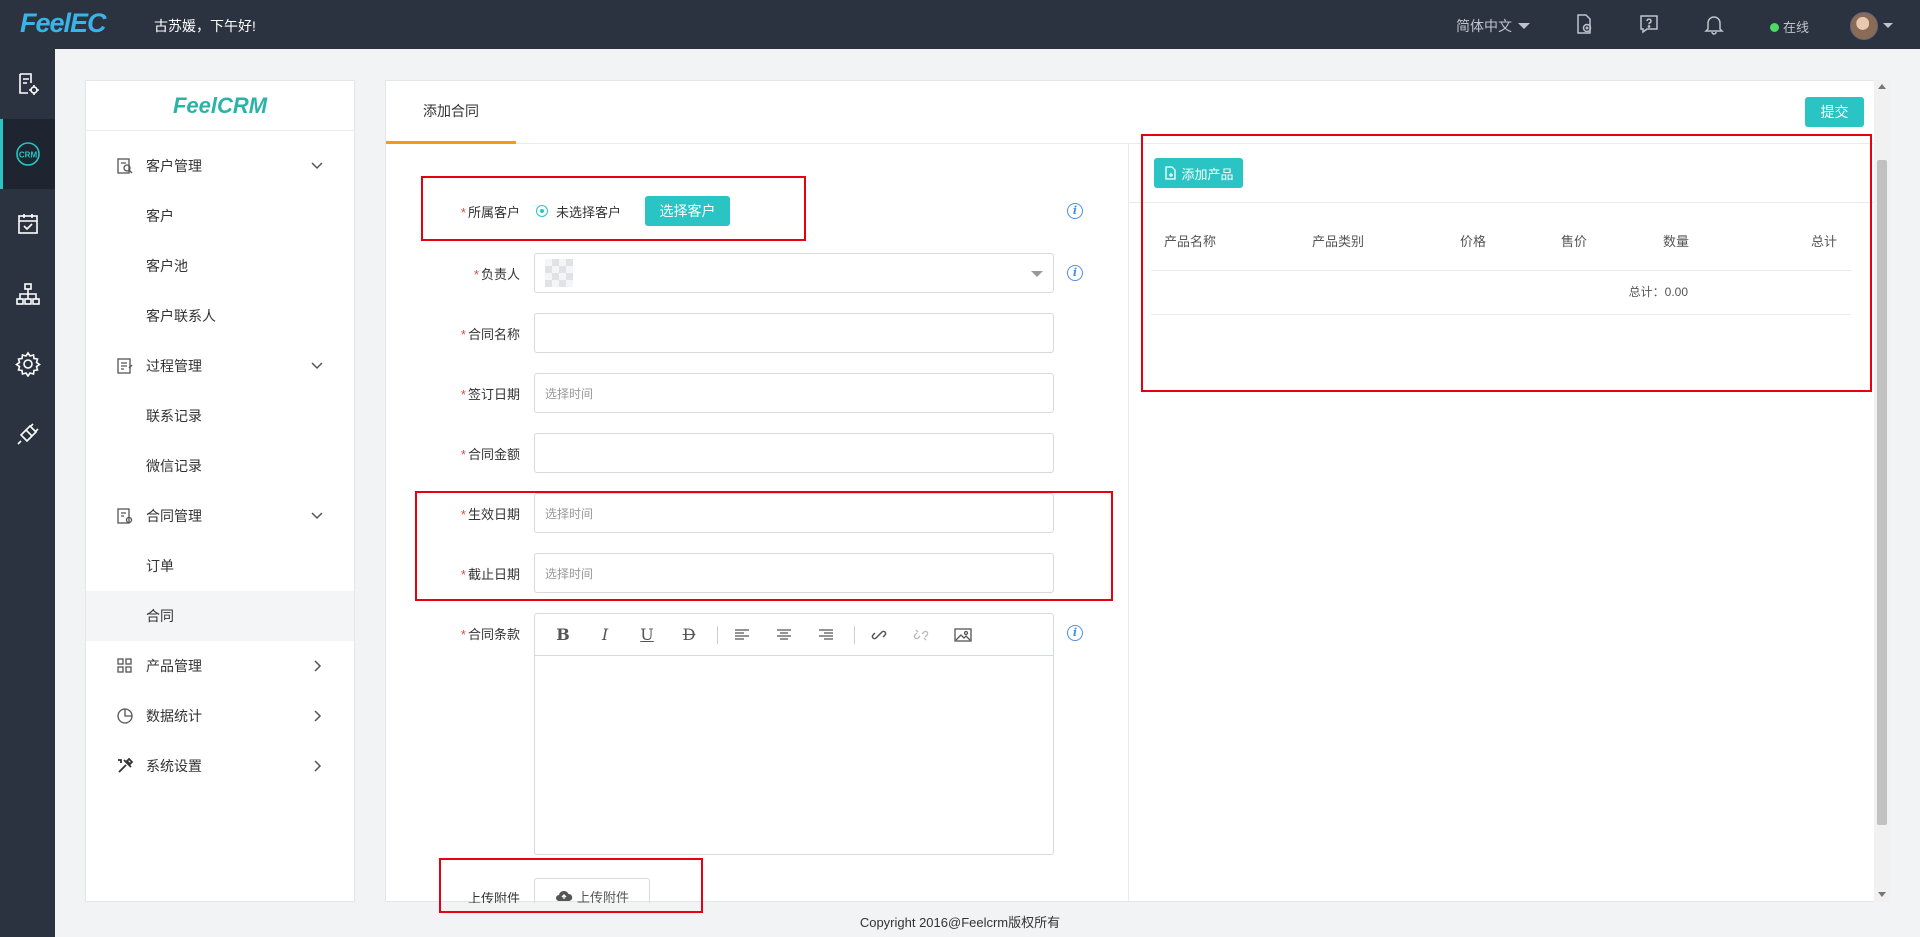 Image resolution: width=1920 pixels, height=937 pixels. Describe the element at coordinates (220, 566) in the screenshot. I see `sidebar-item-orders: 订单` at that location.